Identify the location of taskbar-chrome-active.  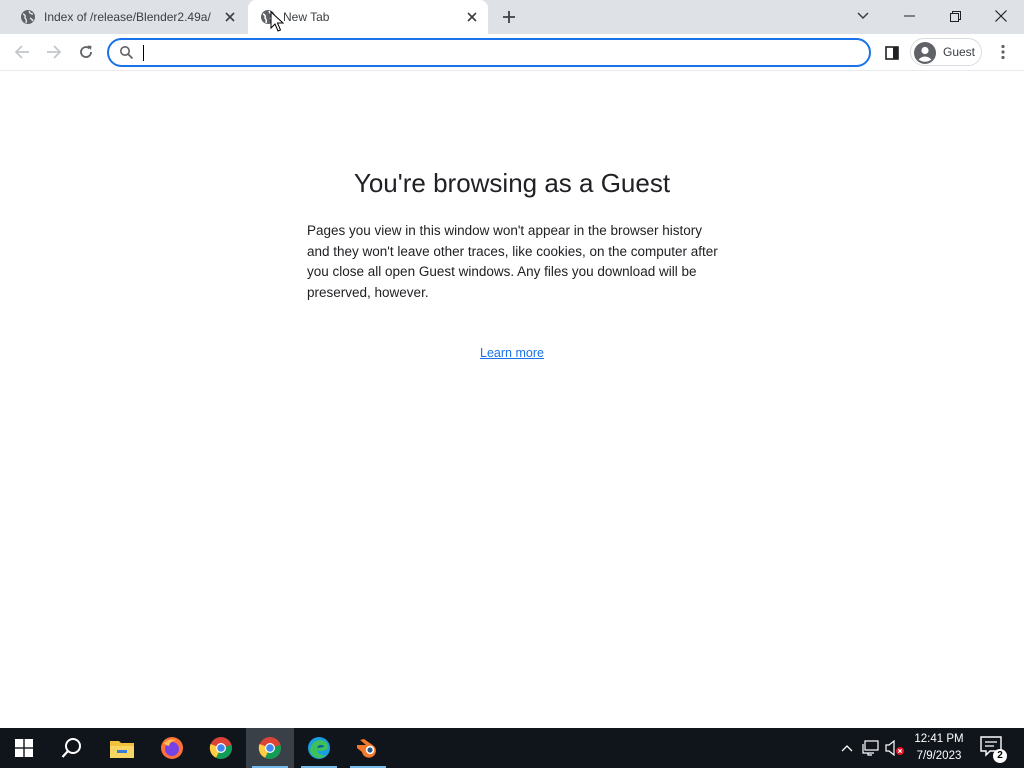
(270, 748).